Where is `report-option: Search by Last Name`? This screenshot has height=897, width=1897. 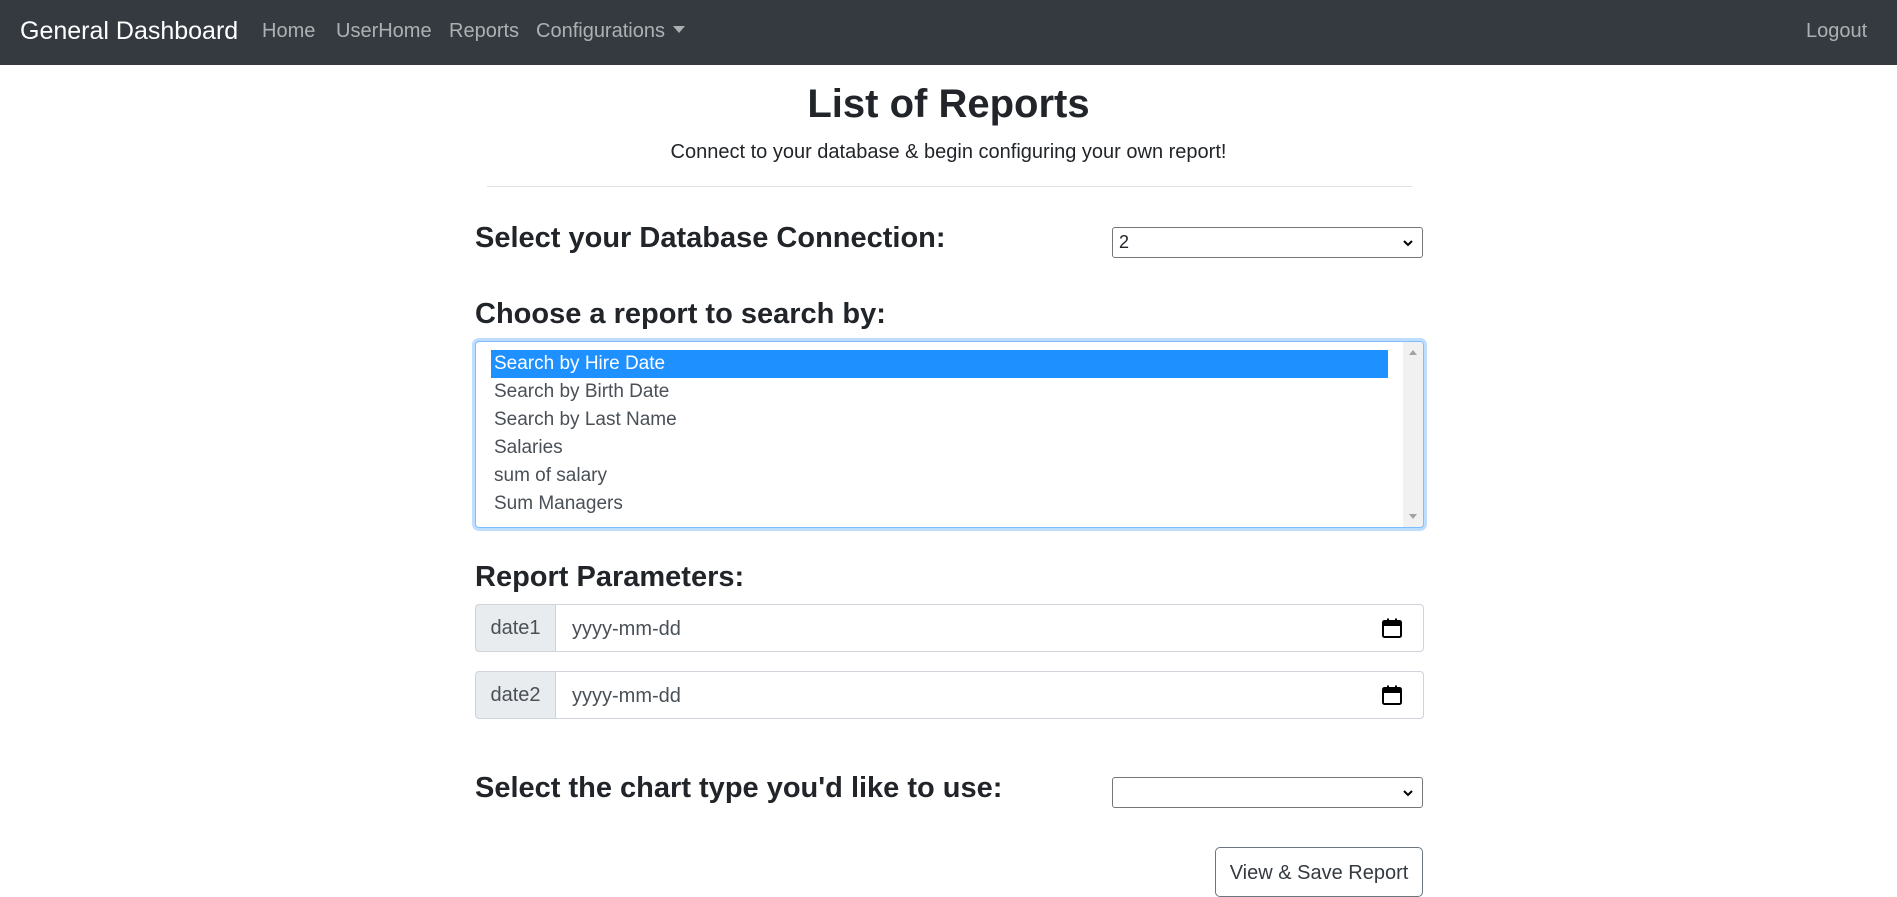 report-option: Search by Last Name is located at coordinates (939, 420).